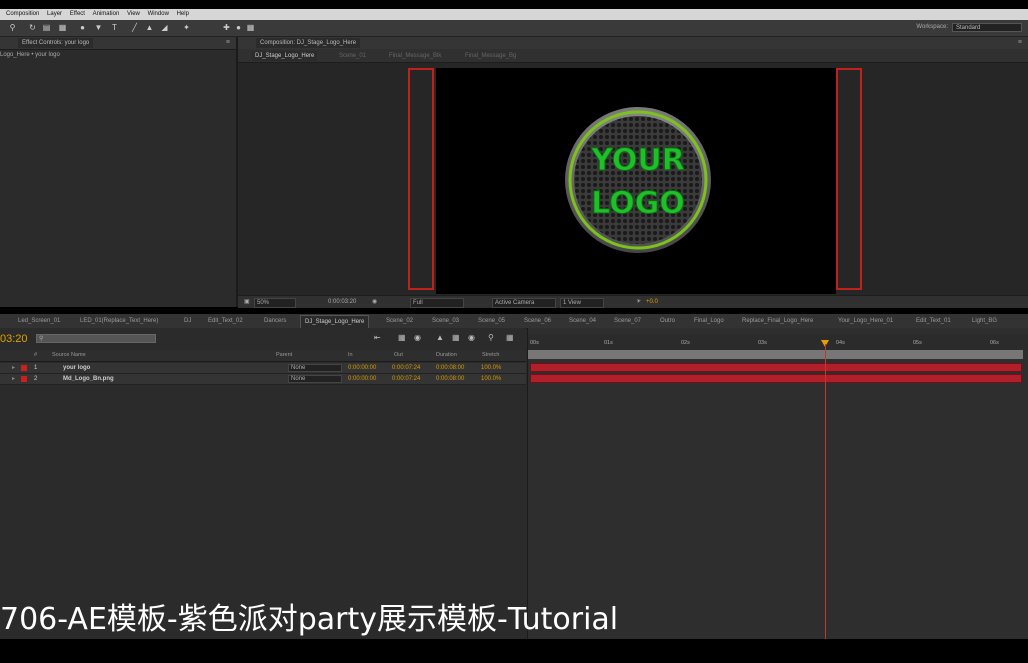 The width and height of the screenshot is (1028, 663). Describe the element at coordinates (284, 355) in the screenshot. I see `header-parent: Parent` at that location.